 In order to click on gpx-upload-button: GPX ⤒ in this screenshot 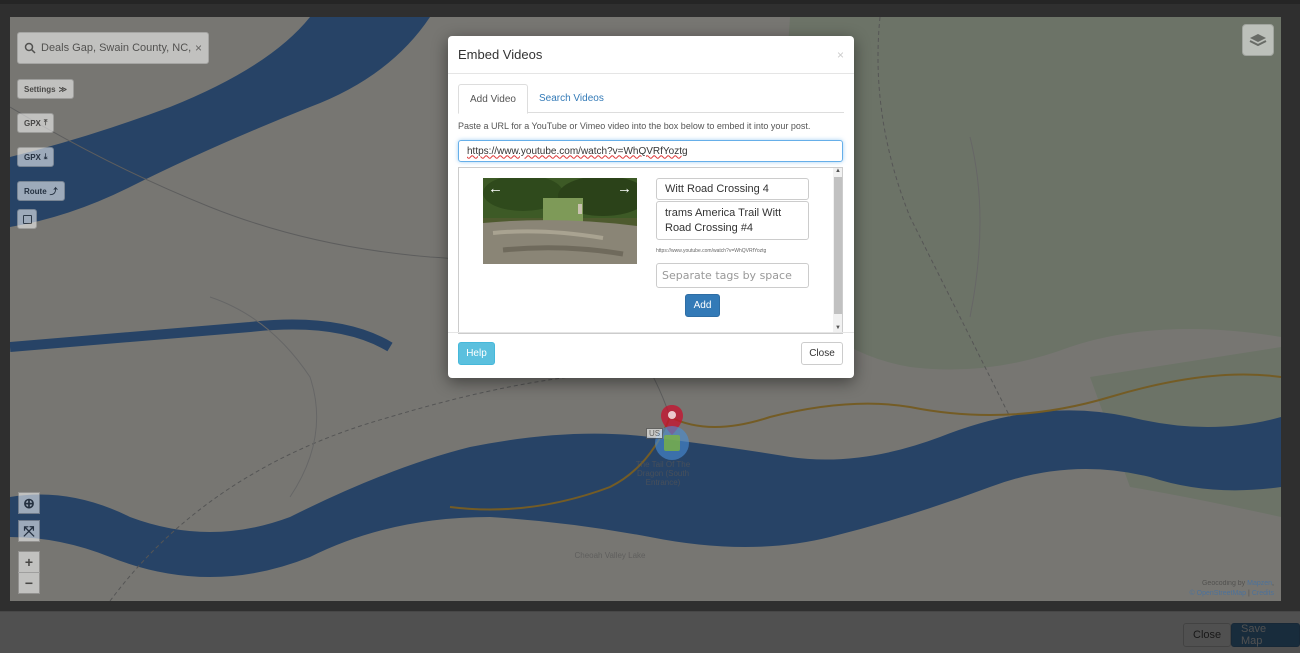, I will do `click(36, 123)`.